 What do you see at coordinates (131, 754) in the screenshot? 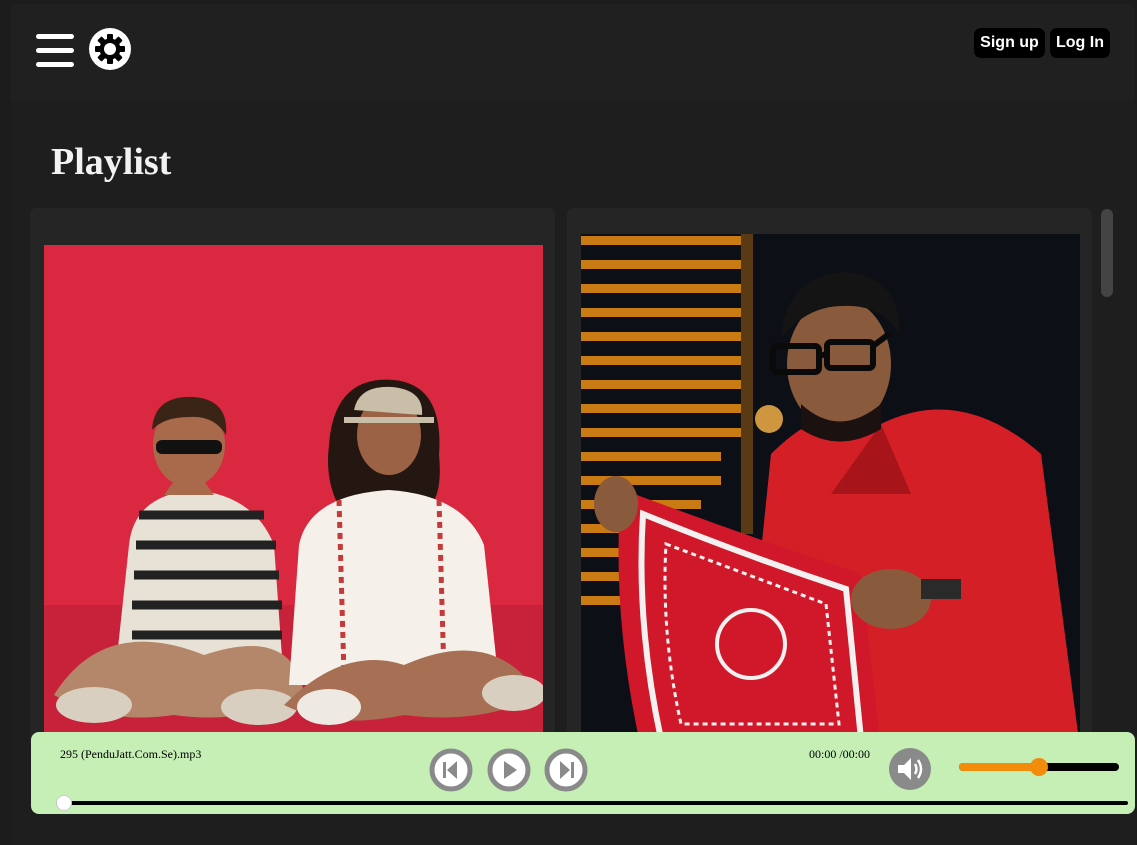
I see `track-name: 295 (PenduJatt.Com.Se).mp3` at bounding box center [131, 754].